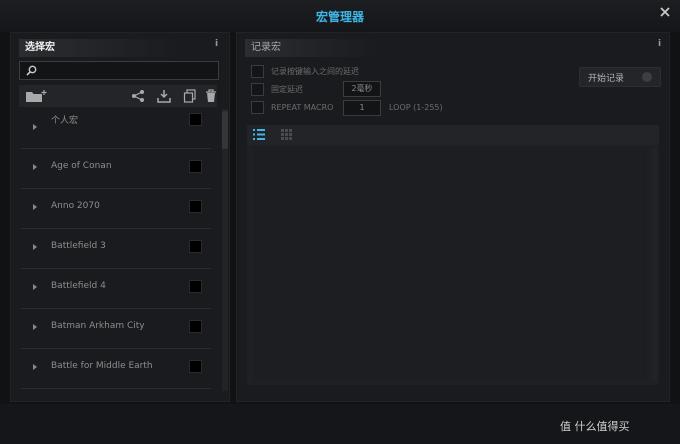  What do you see at coordinates (36, 96) in the screenshot?
I see `folder-add-icon` at bounding box center [36, 96].